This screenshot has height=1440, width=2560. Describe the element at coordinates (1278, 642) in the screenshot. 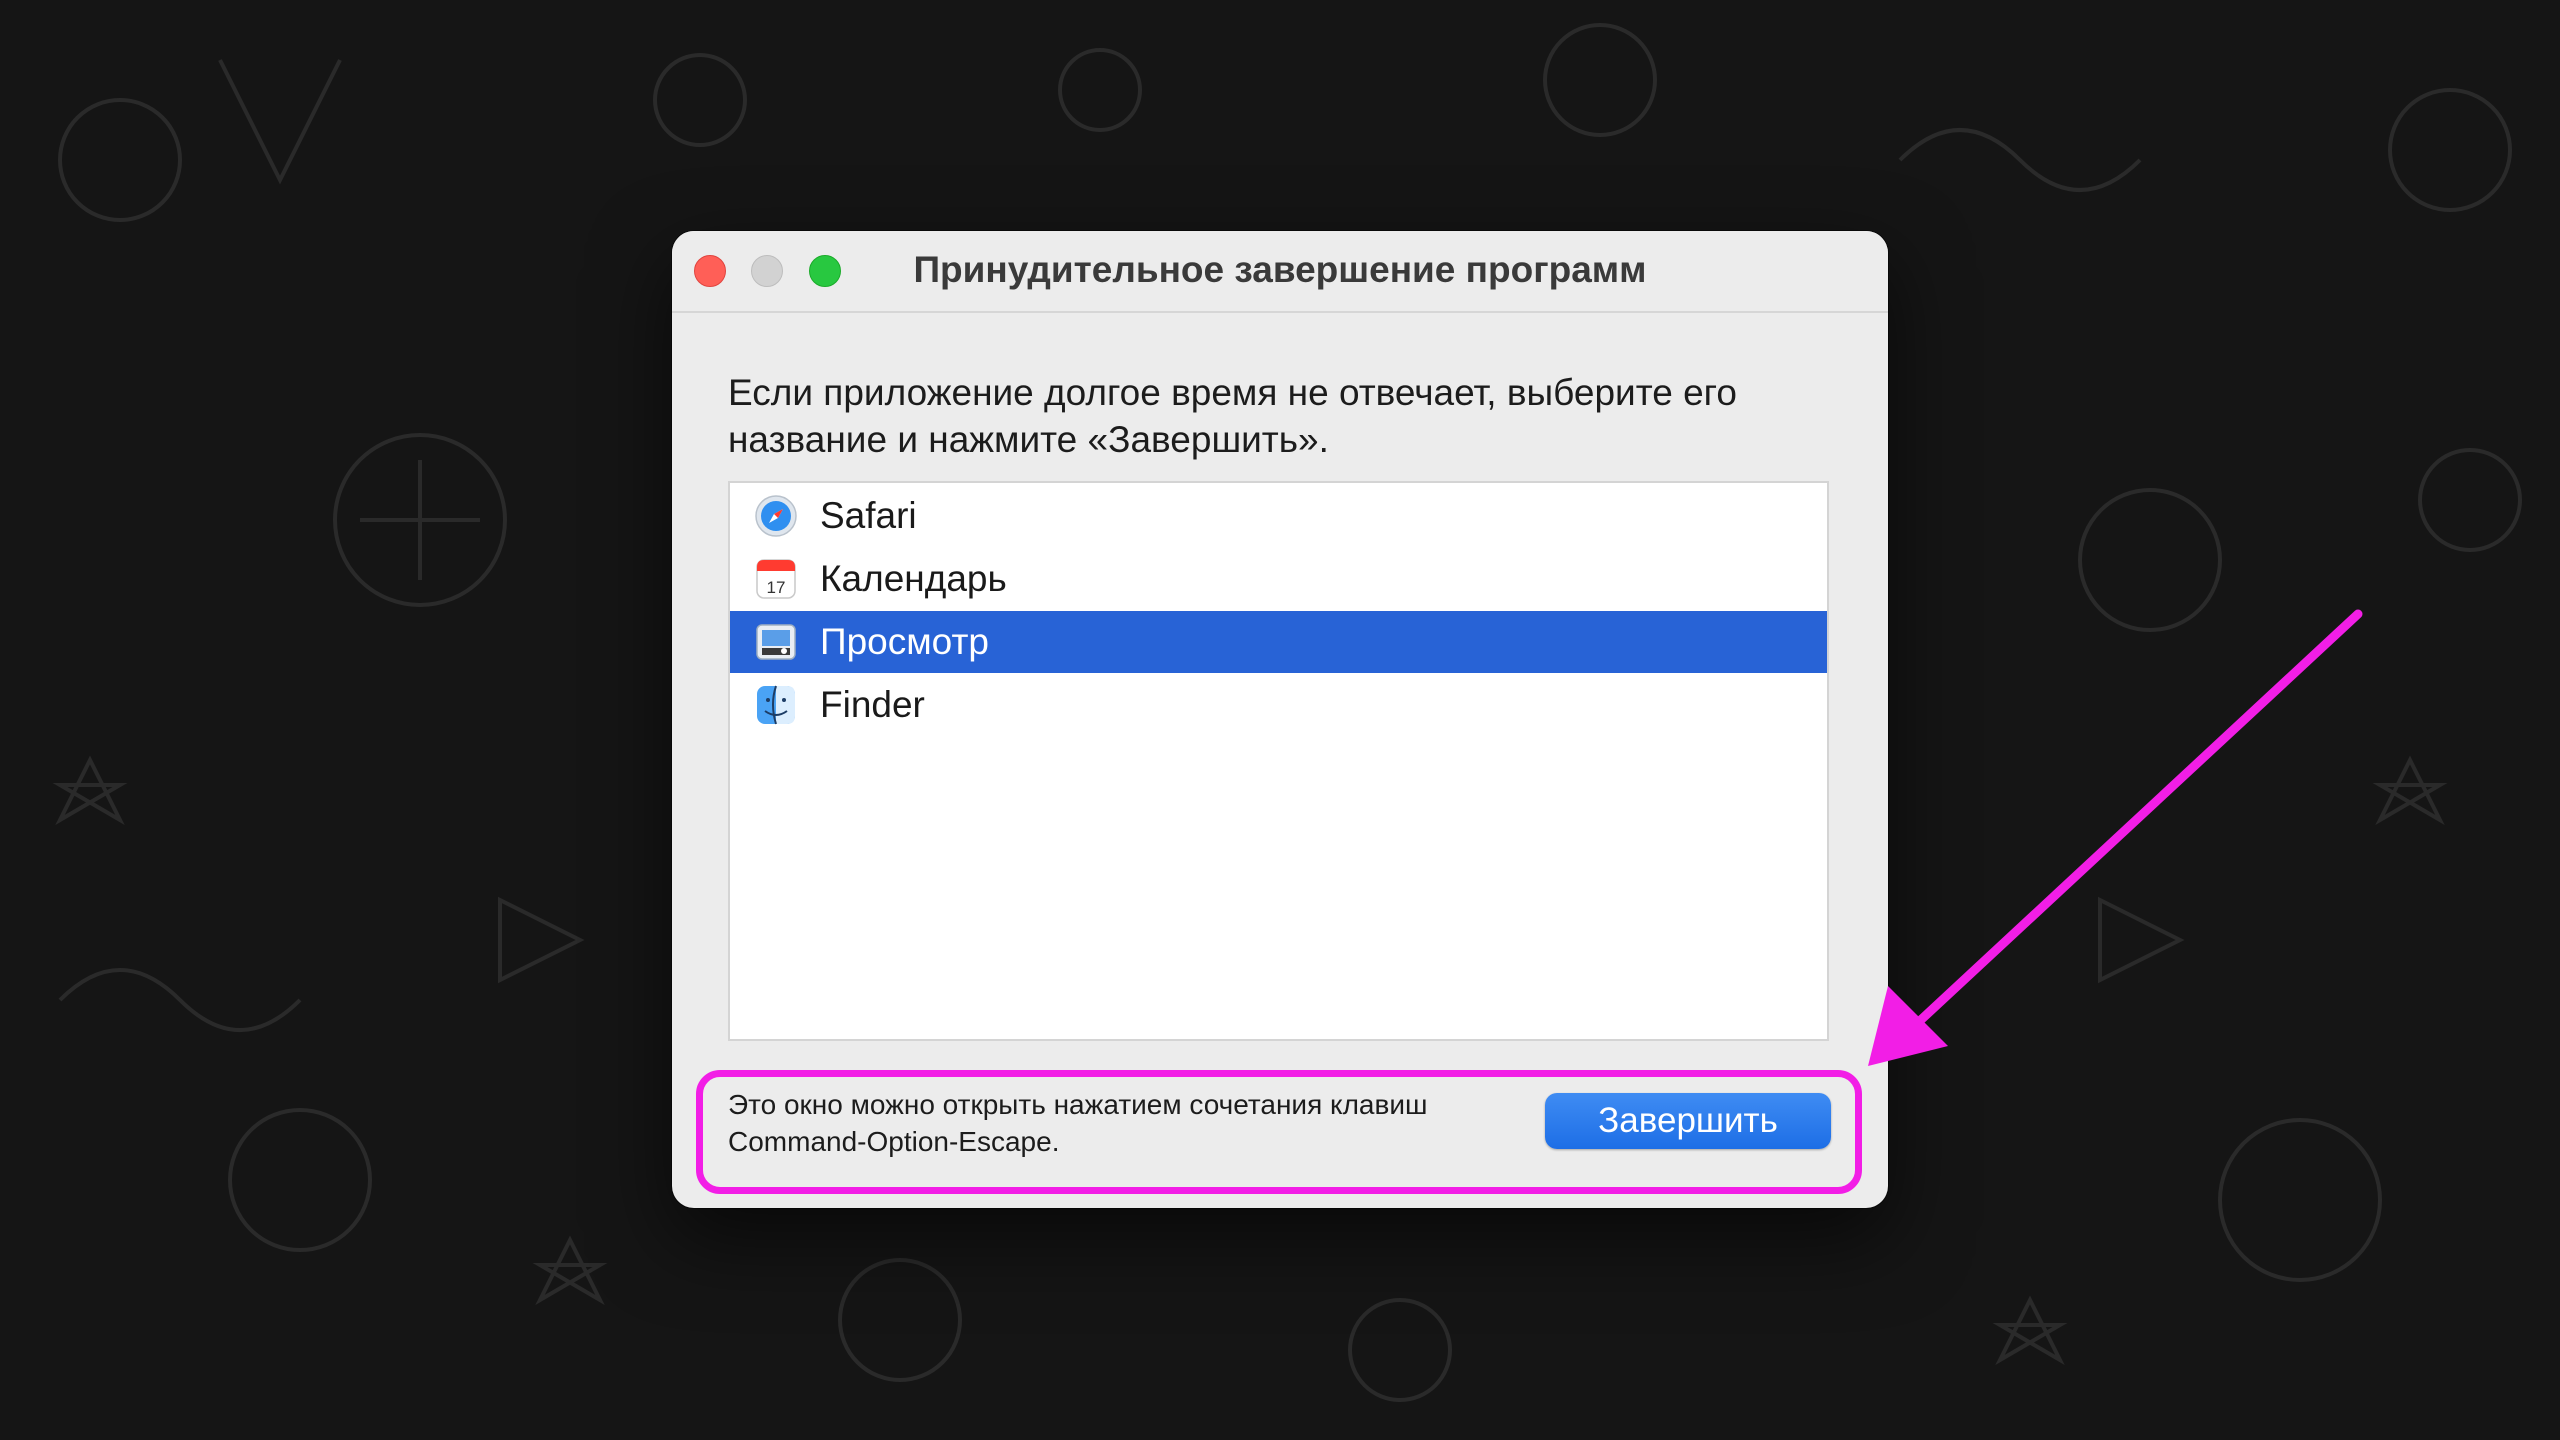

I see `list-item-preview: Просмотр` at that location.